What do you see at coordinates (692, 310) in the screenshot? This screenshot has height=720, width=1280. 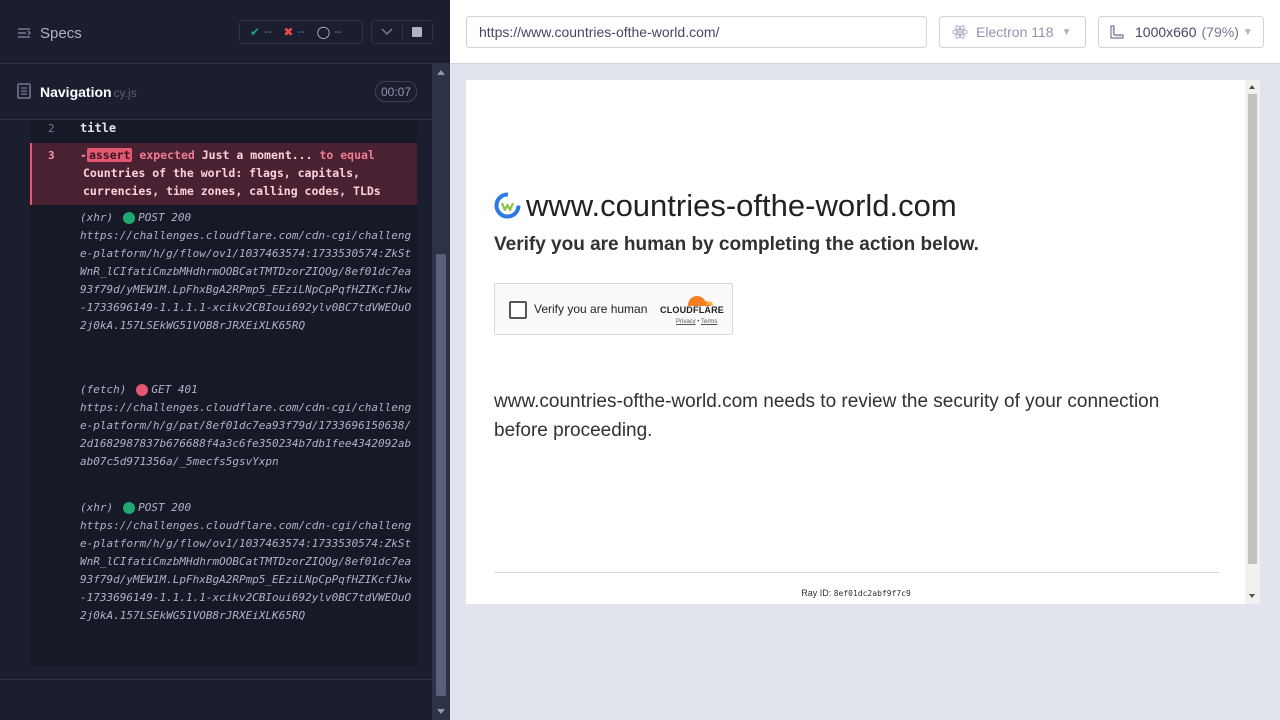 I see `cloudflare-wordmark: CLOUDFLARE` at bounding box center [692, 310].